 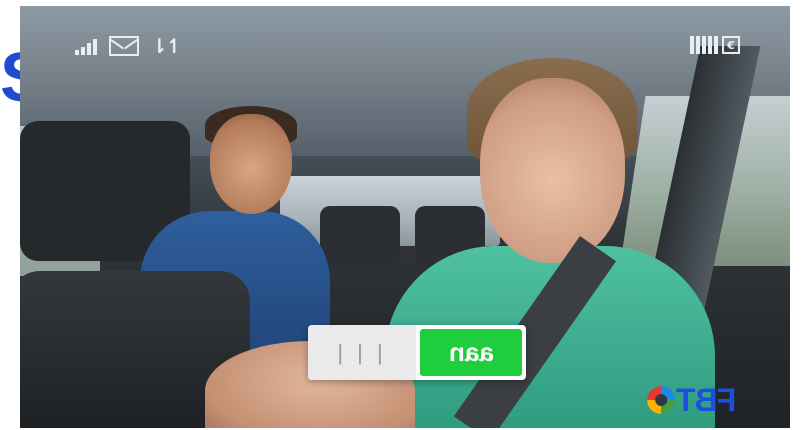 What do you see at coordinates (166, 46) in the screenshot?
I see `data-transfer-icon: ⇂↿` at bounding box center [166, 46].